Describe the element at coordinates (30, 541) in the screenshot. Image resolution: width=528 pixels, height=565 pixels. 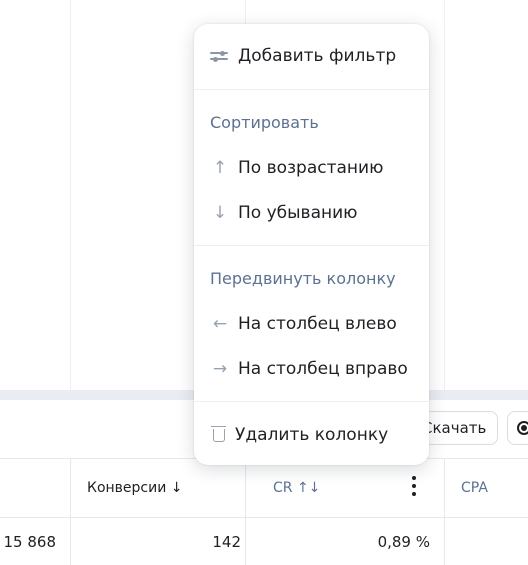
I see `cell-value: 15 868` at that location.